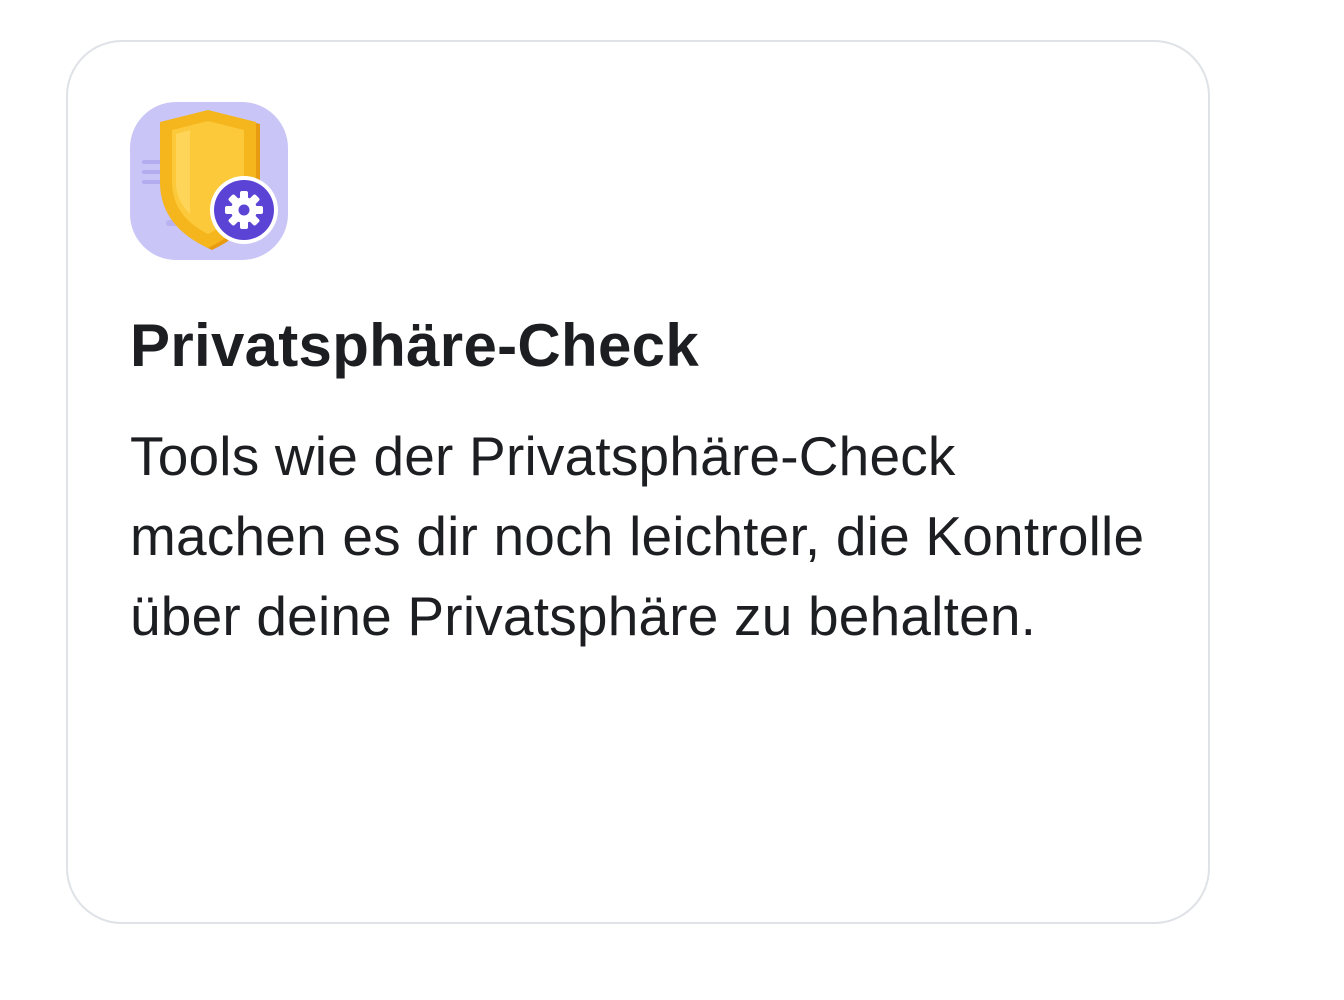  I want to click on card-title: Privatsphäre-Check, so click(414, 345).